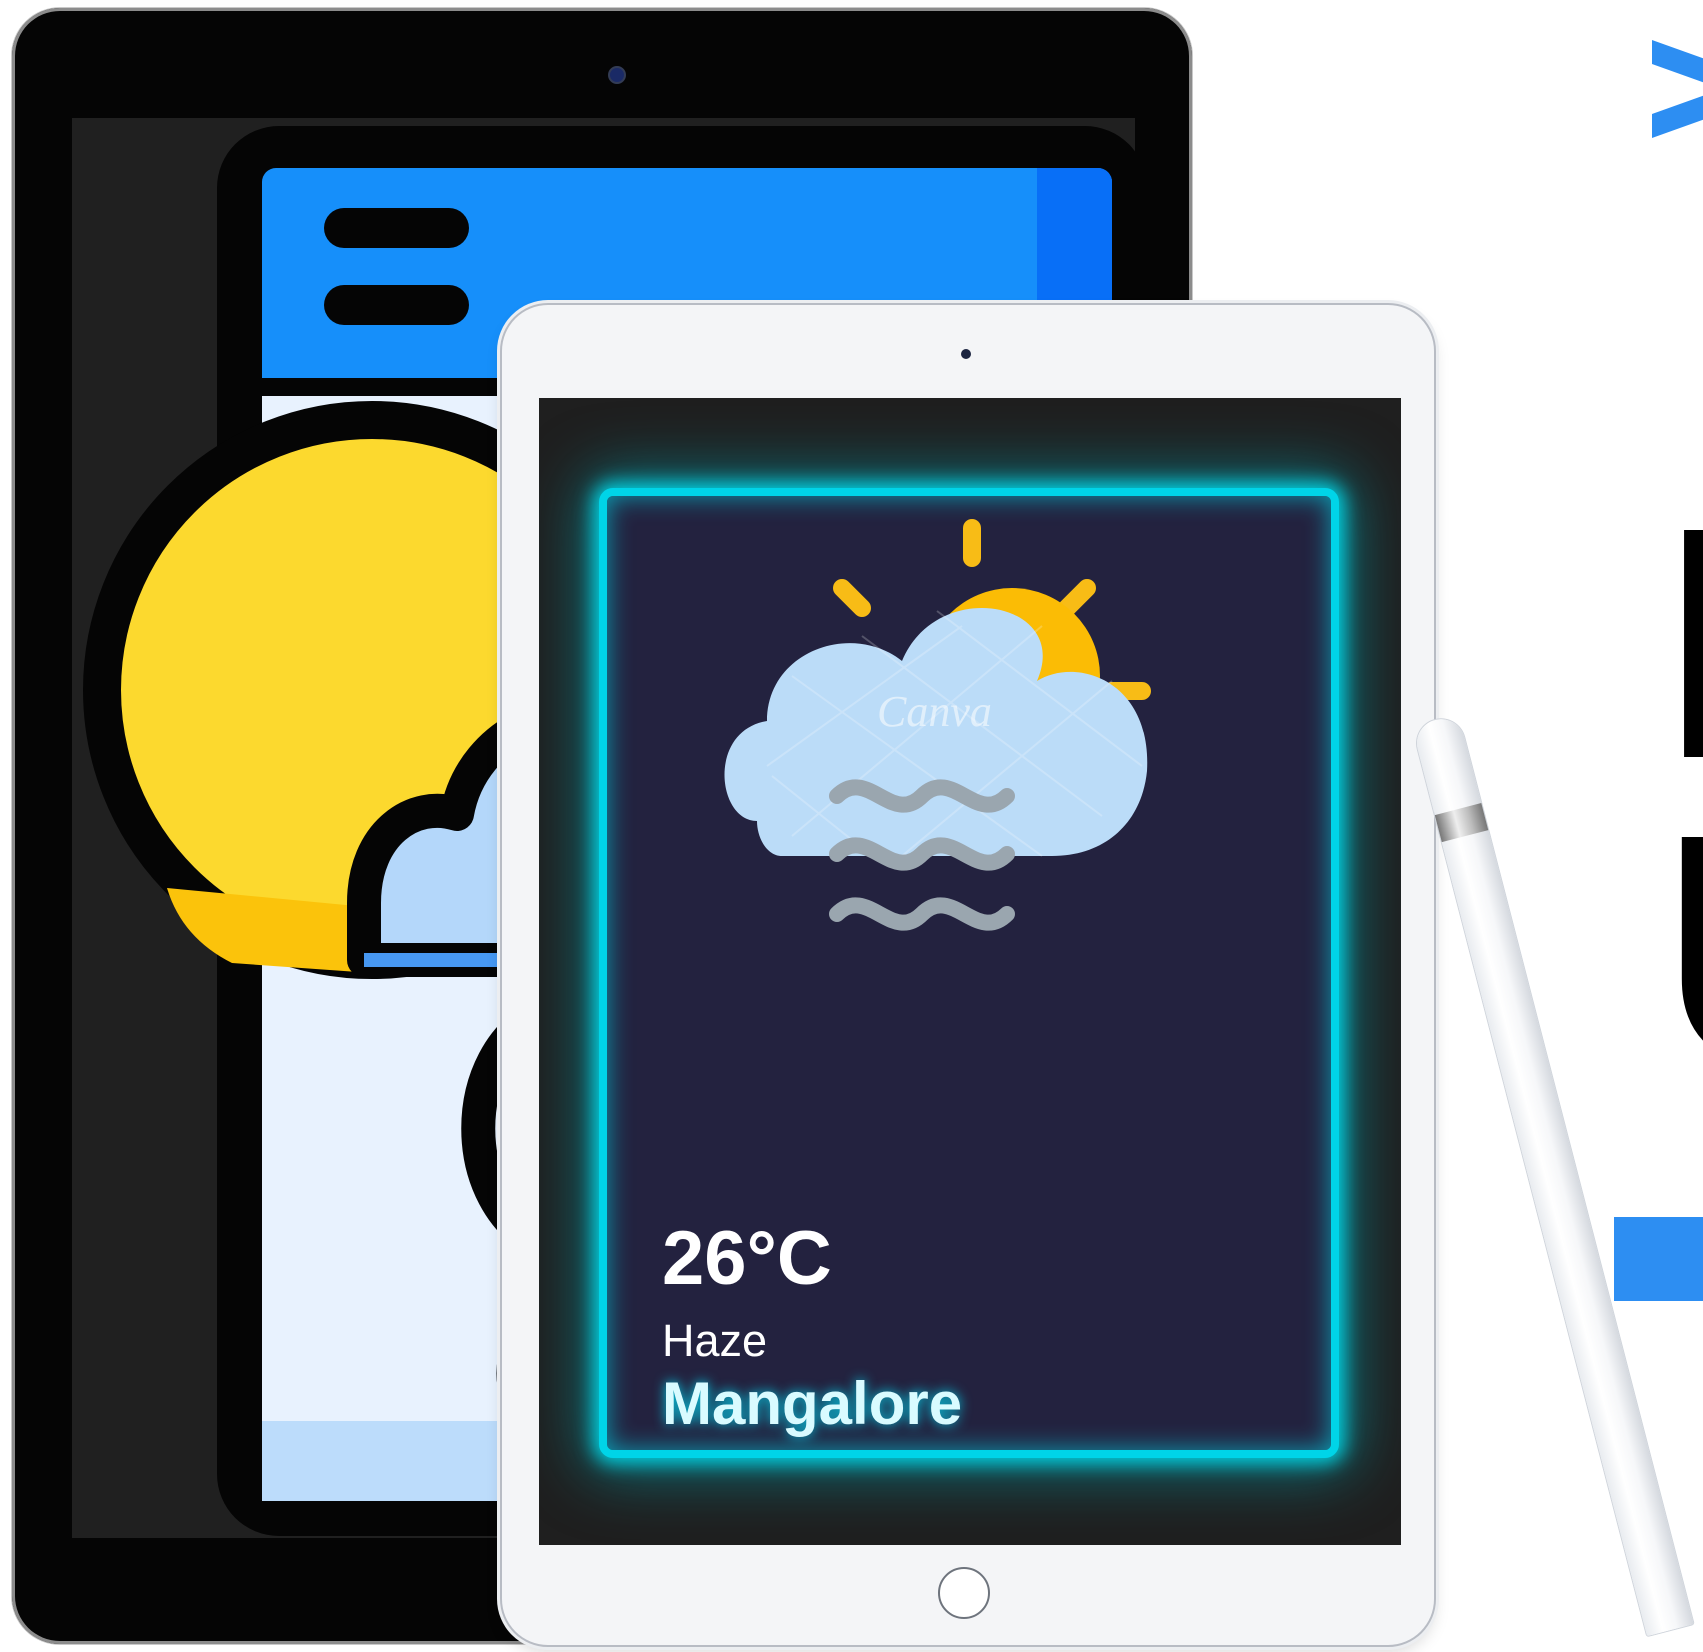  What do you see at coordinates (922, 914) in the screenshot?
I see `haze-line` at bounding box center [922, 914].